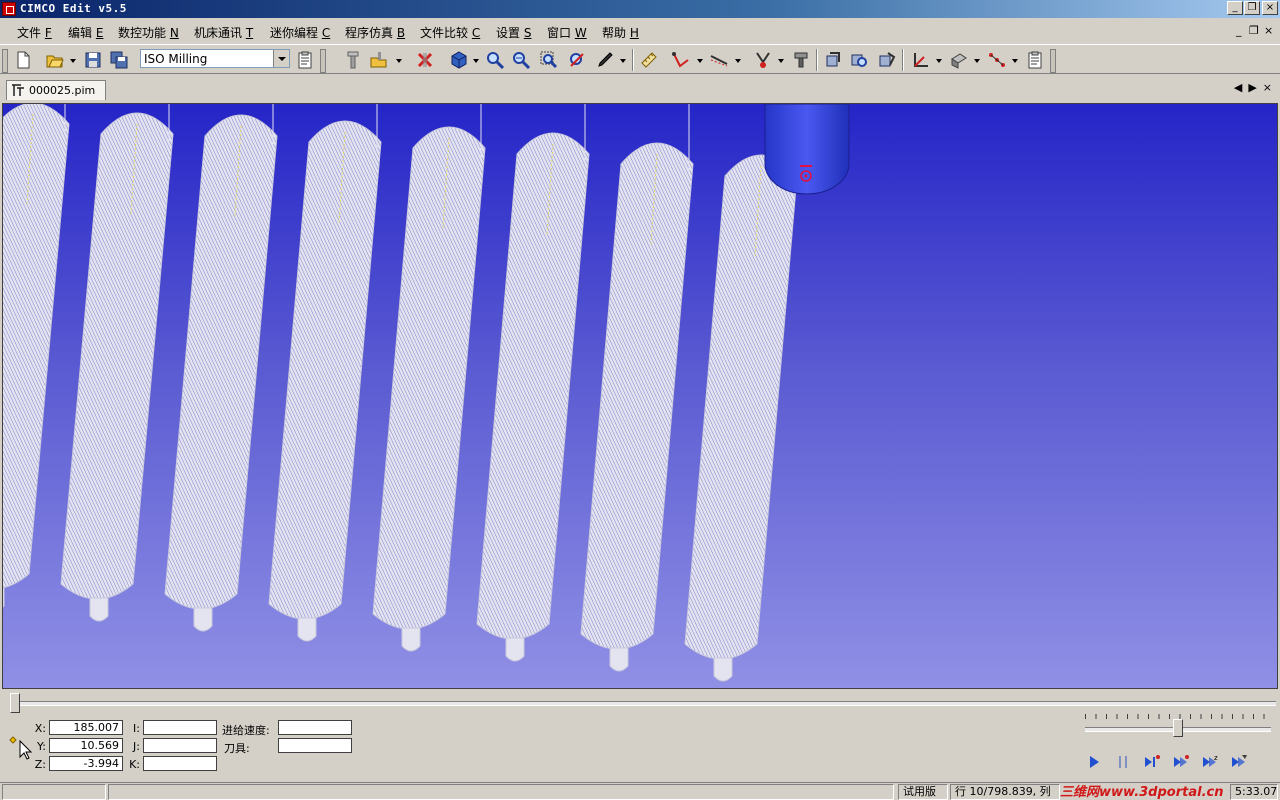 The image size is (1280, 800). What do you see at coordinates (1015, 61) in the screenshot?
I see `nodes-dropdown-icon` at bounding box center [1015, 61].